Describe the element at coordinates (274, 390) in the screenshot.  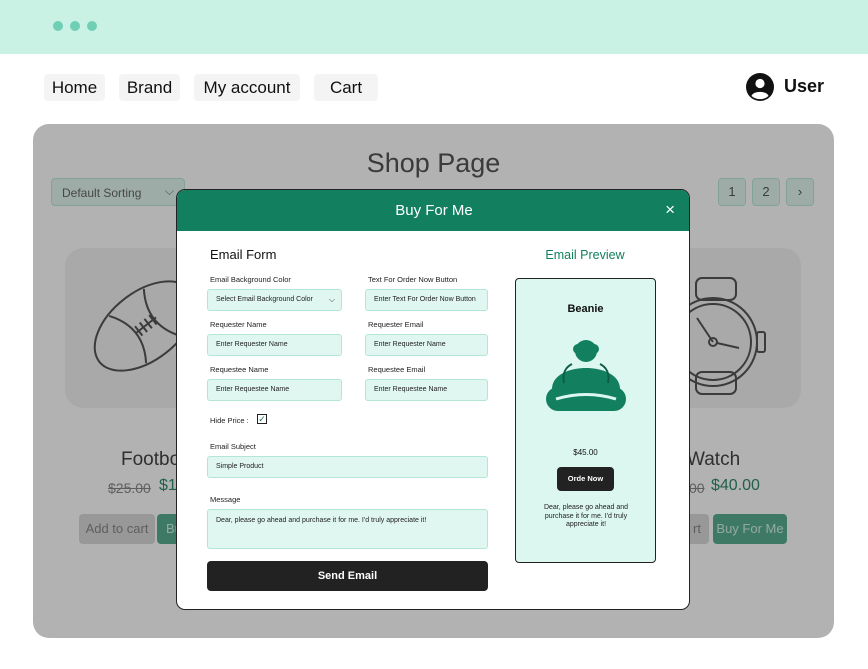
I see `requestee-name-input: Enter Requestee Name` at that location.